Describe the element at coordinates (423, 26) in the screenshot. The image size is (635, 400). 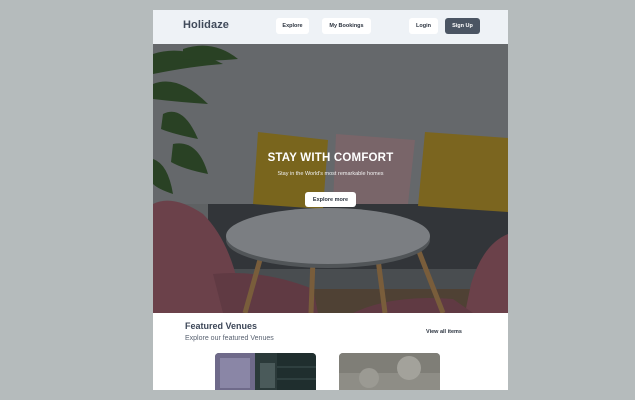
I see `login-button: Login` at that location.